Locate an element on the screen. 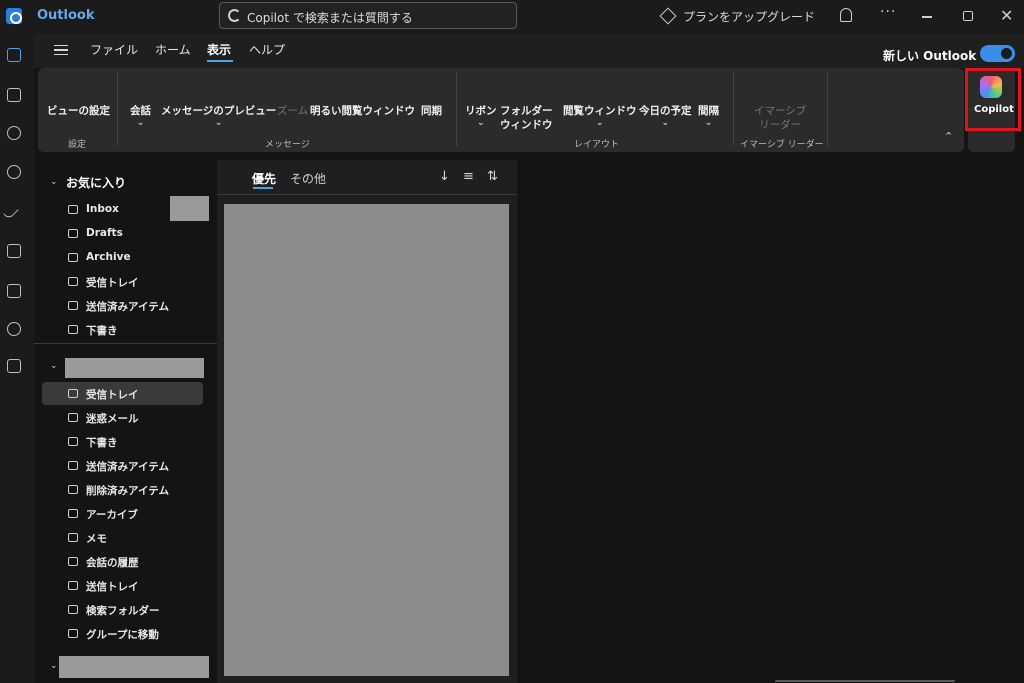 Image resolution: width=1024 pixels, height=683 pixels. immersive-reader-button: イマーシブ リーダー is located at coordinates (780, 118).